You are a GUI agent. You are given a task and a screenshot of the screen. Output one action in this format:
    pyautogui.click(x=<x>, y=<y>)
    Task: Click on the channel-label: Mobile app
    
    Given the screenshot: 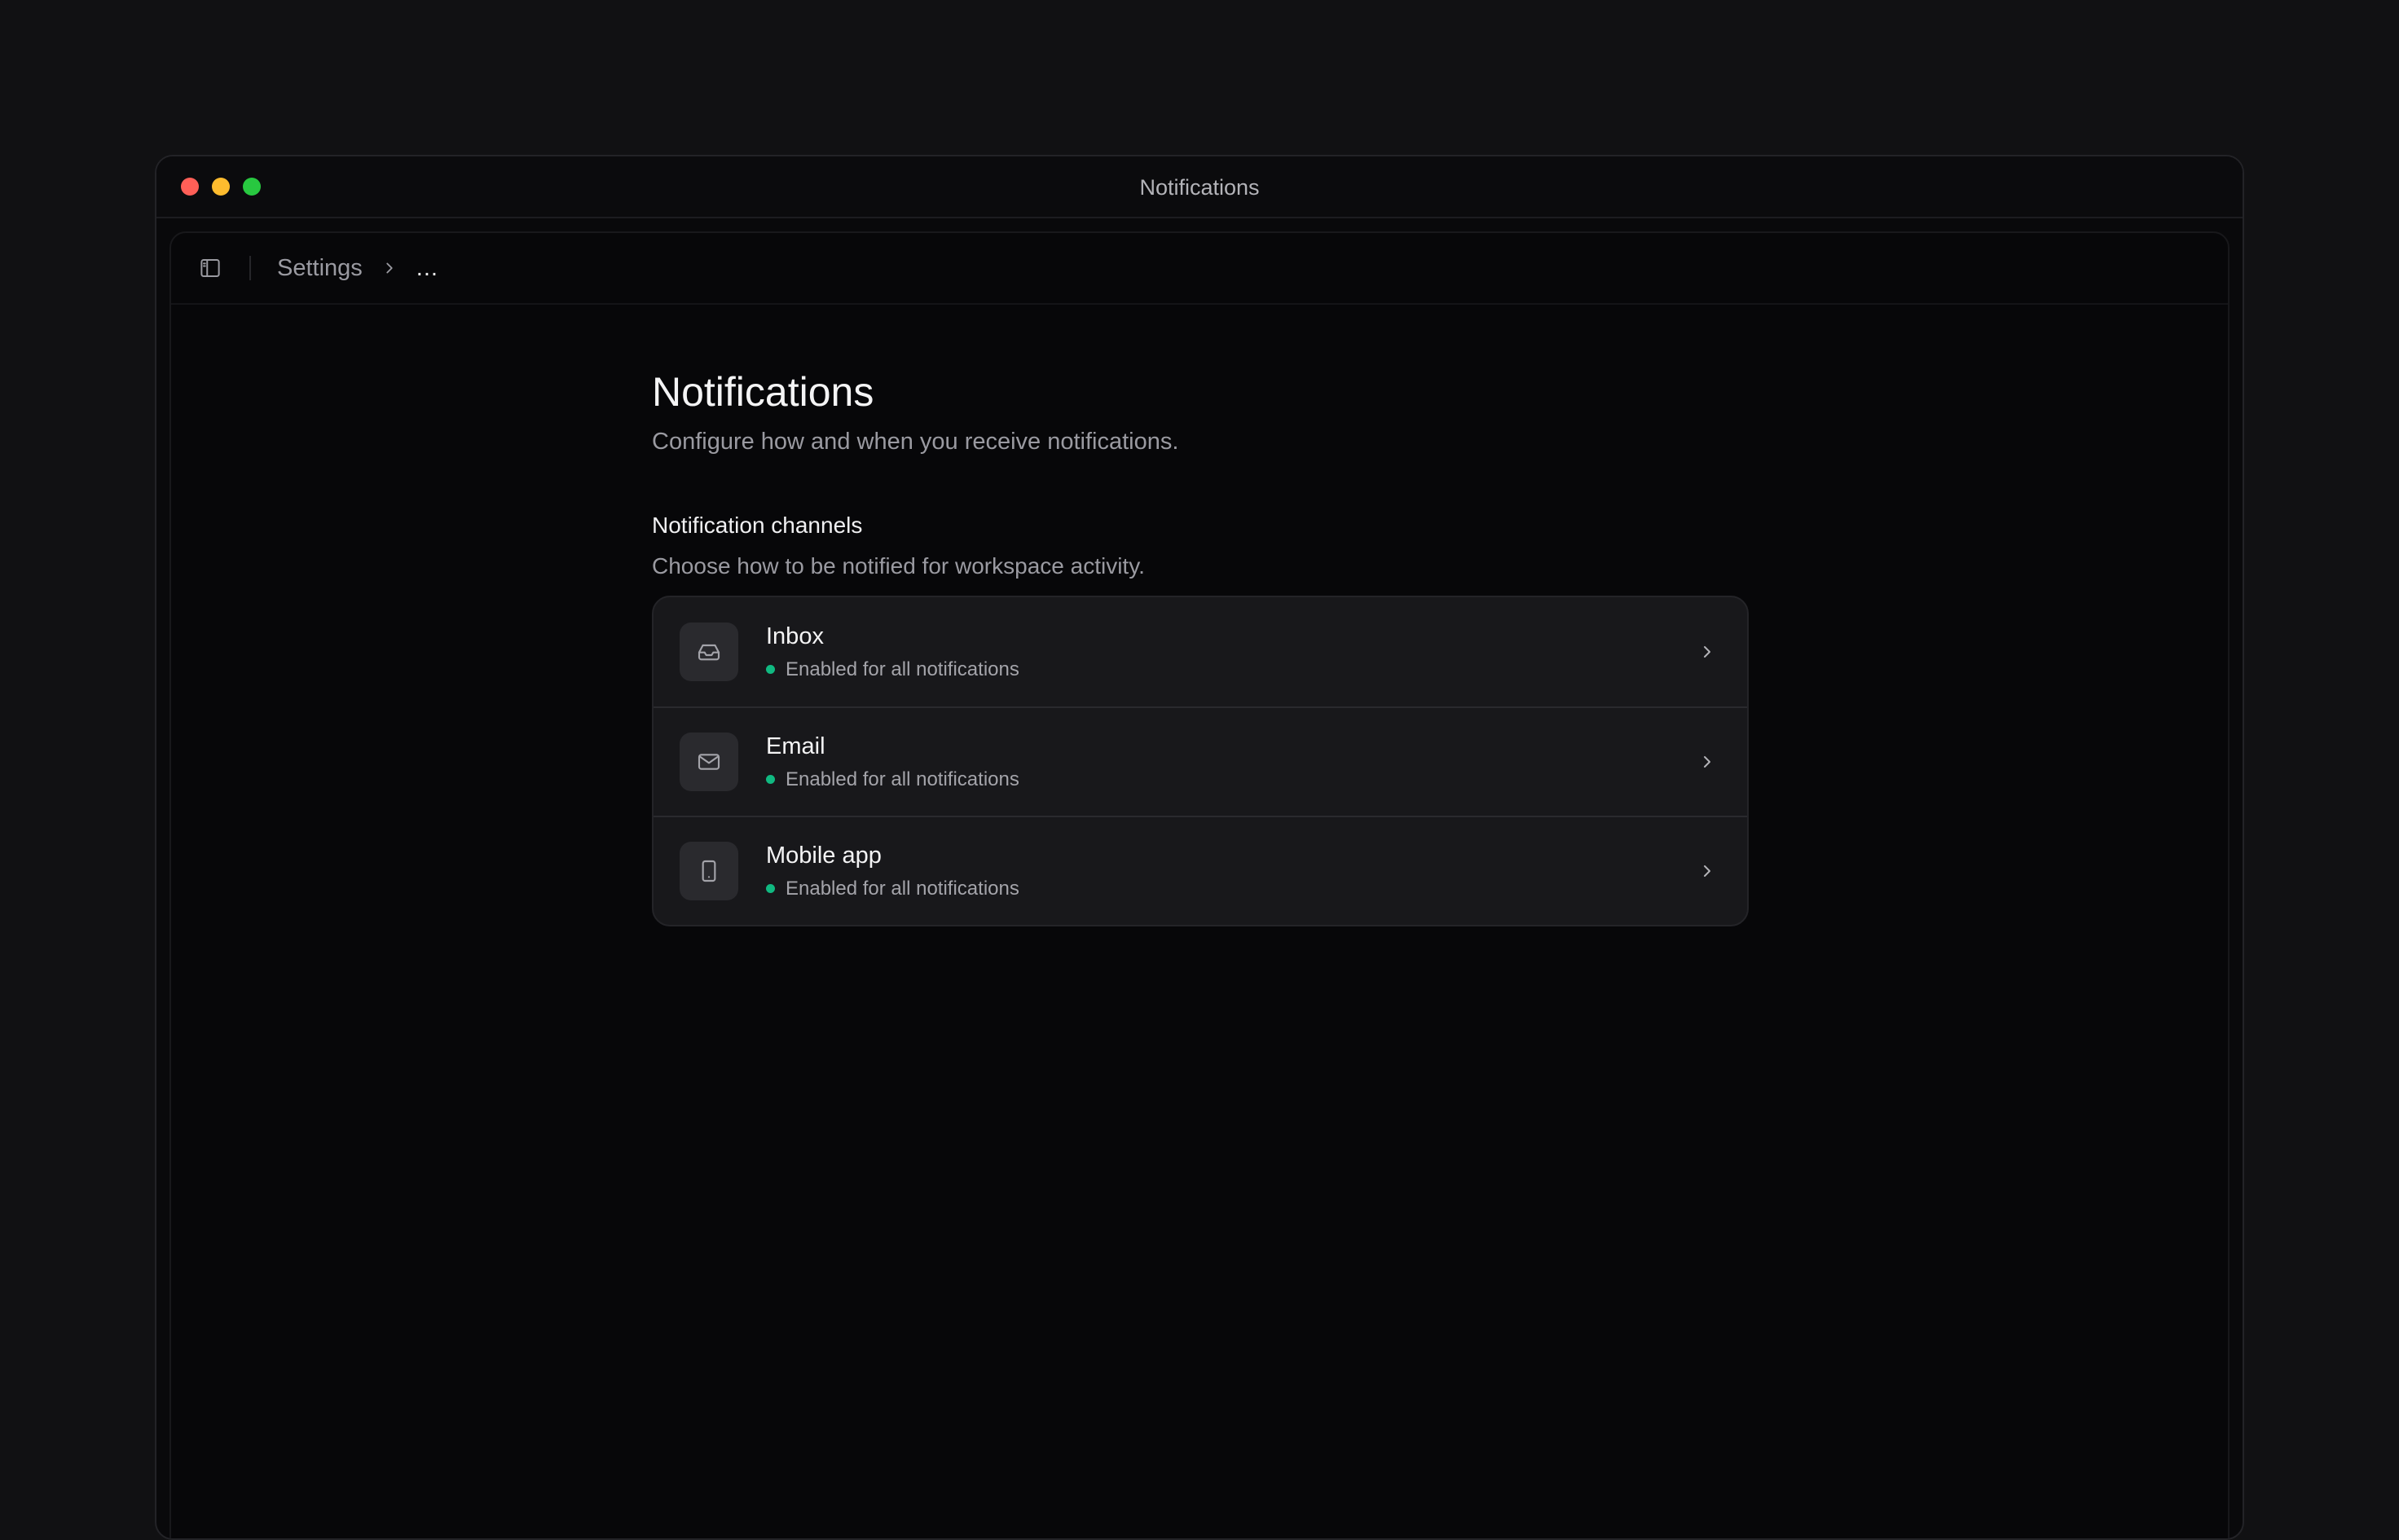 What is the action you would take?
    pyautogui.click(x=824, y=855)
    